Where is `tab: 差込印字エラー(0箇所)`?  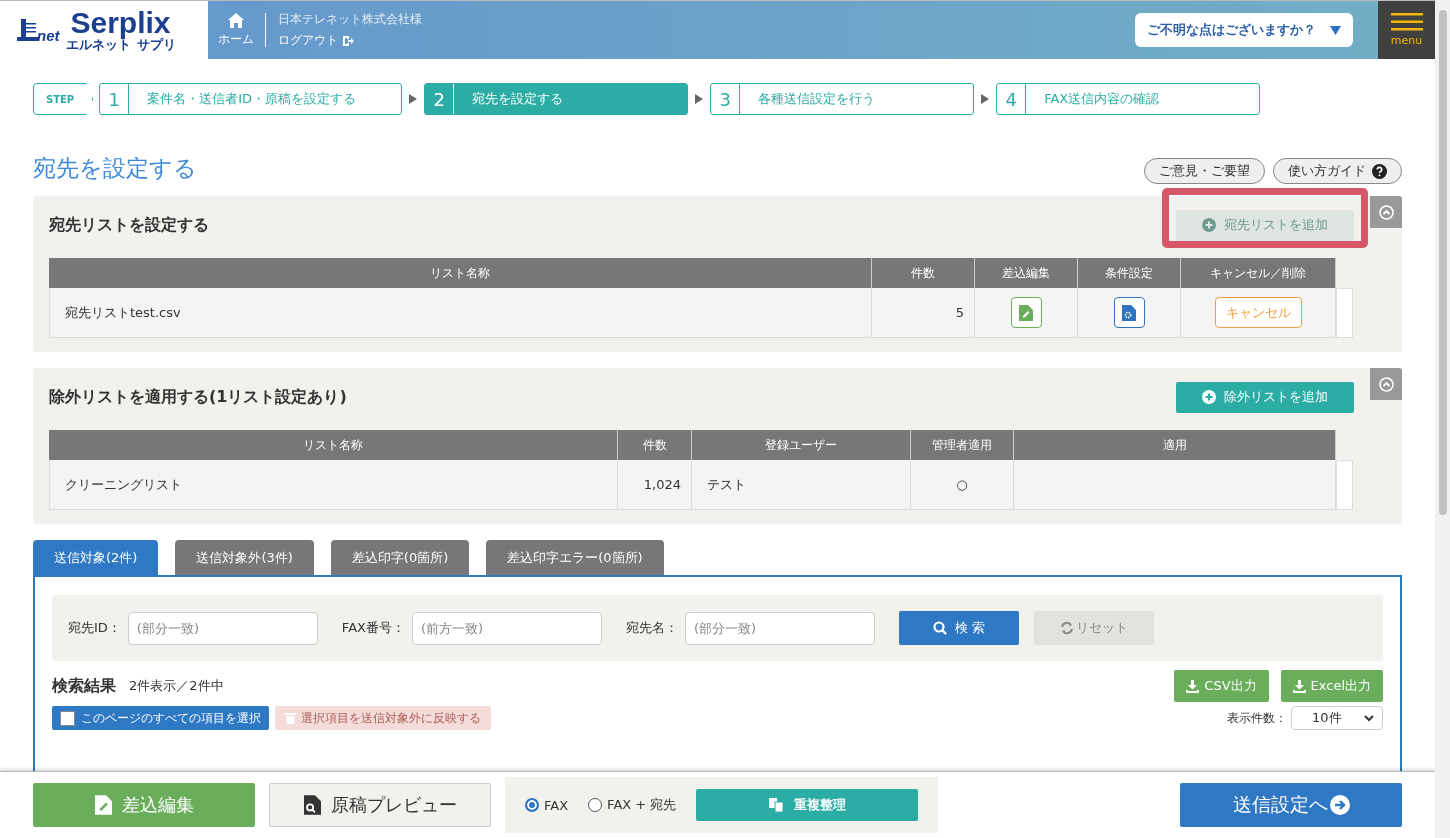 tab: 差込印字エラー(0箇所) is located at coordinates (575, 557).